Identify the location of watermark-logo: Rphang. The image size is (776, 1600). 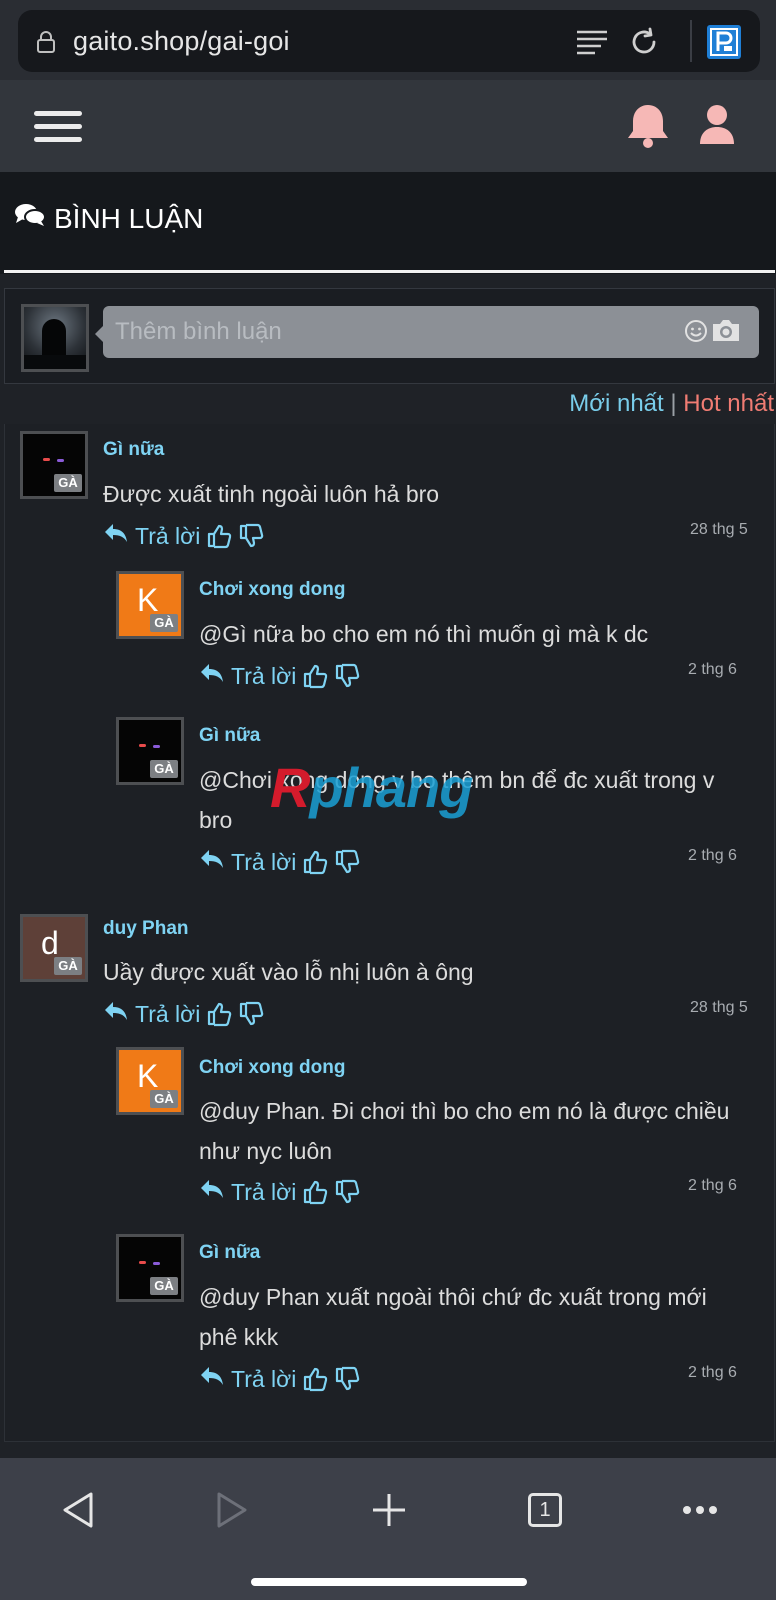
(371, 787).